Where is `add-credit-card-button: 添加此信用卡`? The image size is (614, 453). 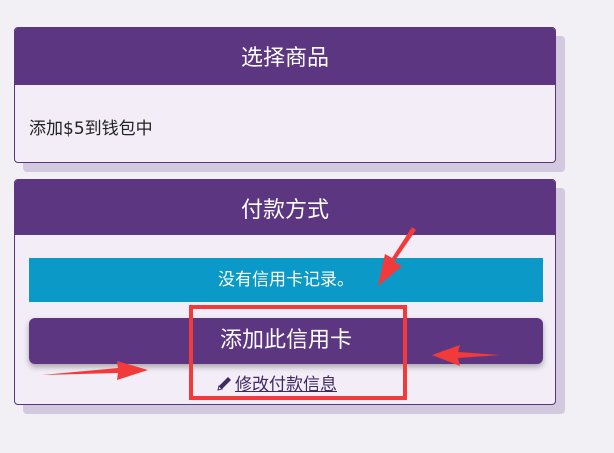 add-credit-card-button: 添加此信用卡 is located at coordinates (286, 341).